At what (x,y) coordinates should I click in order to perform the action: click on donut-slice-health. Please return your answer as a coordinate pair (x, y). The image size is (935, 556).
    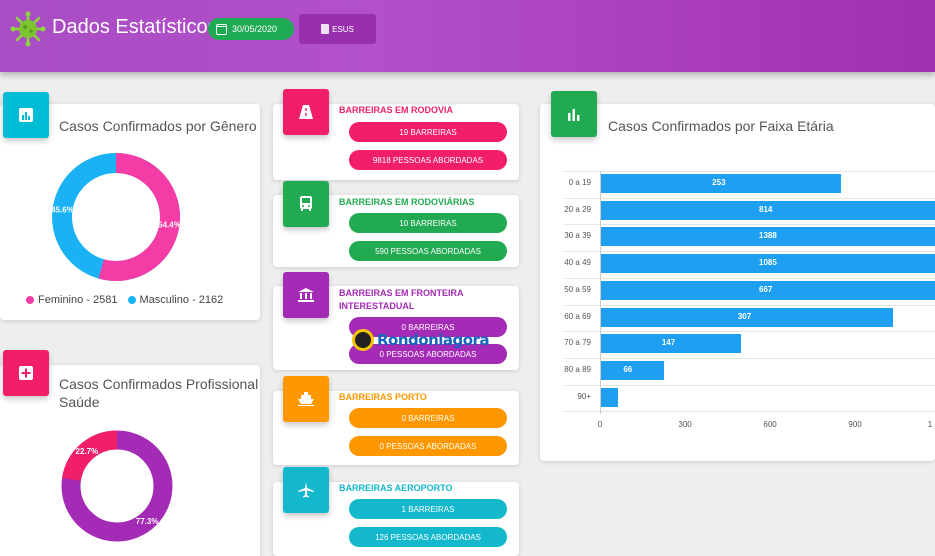
    Looking at the image, I should click on (90, 456).